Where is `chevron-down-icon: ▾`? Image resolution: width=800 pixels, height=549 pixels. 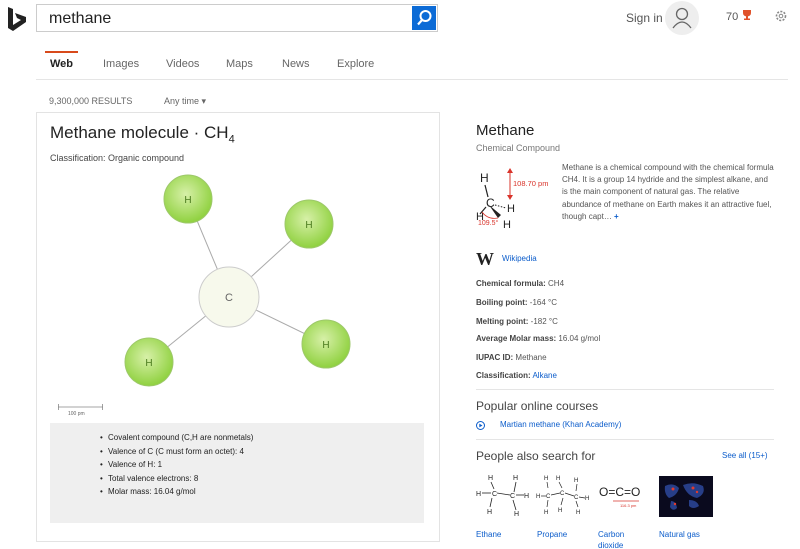
chevron-down-icon: ▾ is located at coordinates (204, 101).